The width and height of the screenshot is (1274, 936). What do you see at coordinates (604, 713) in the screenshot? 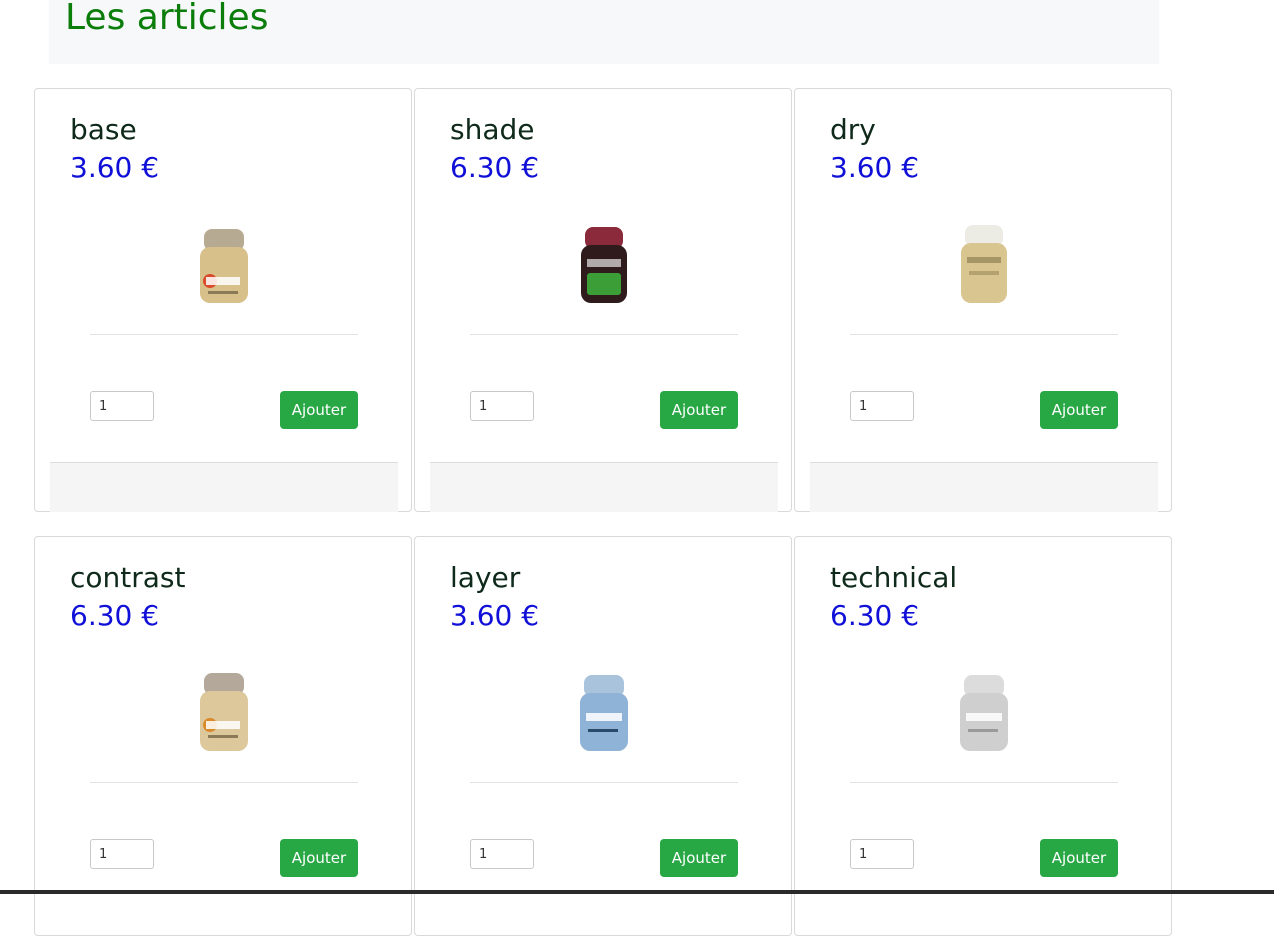
I see `layer-paint-pot-icon` at bounding box center [604, 713].